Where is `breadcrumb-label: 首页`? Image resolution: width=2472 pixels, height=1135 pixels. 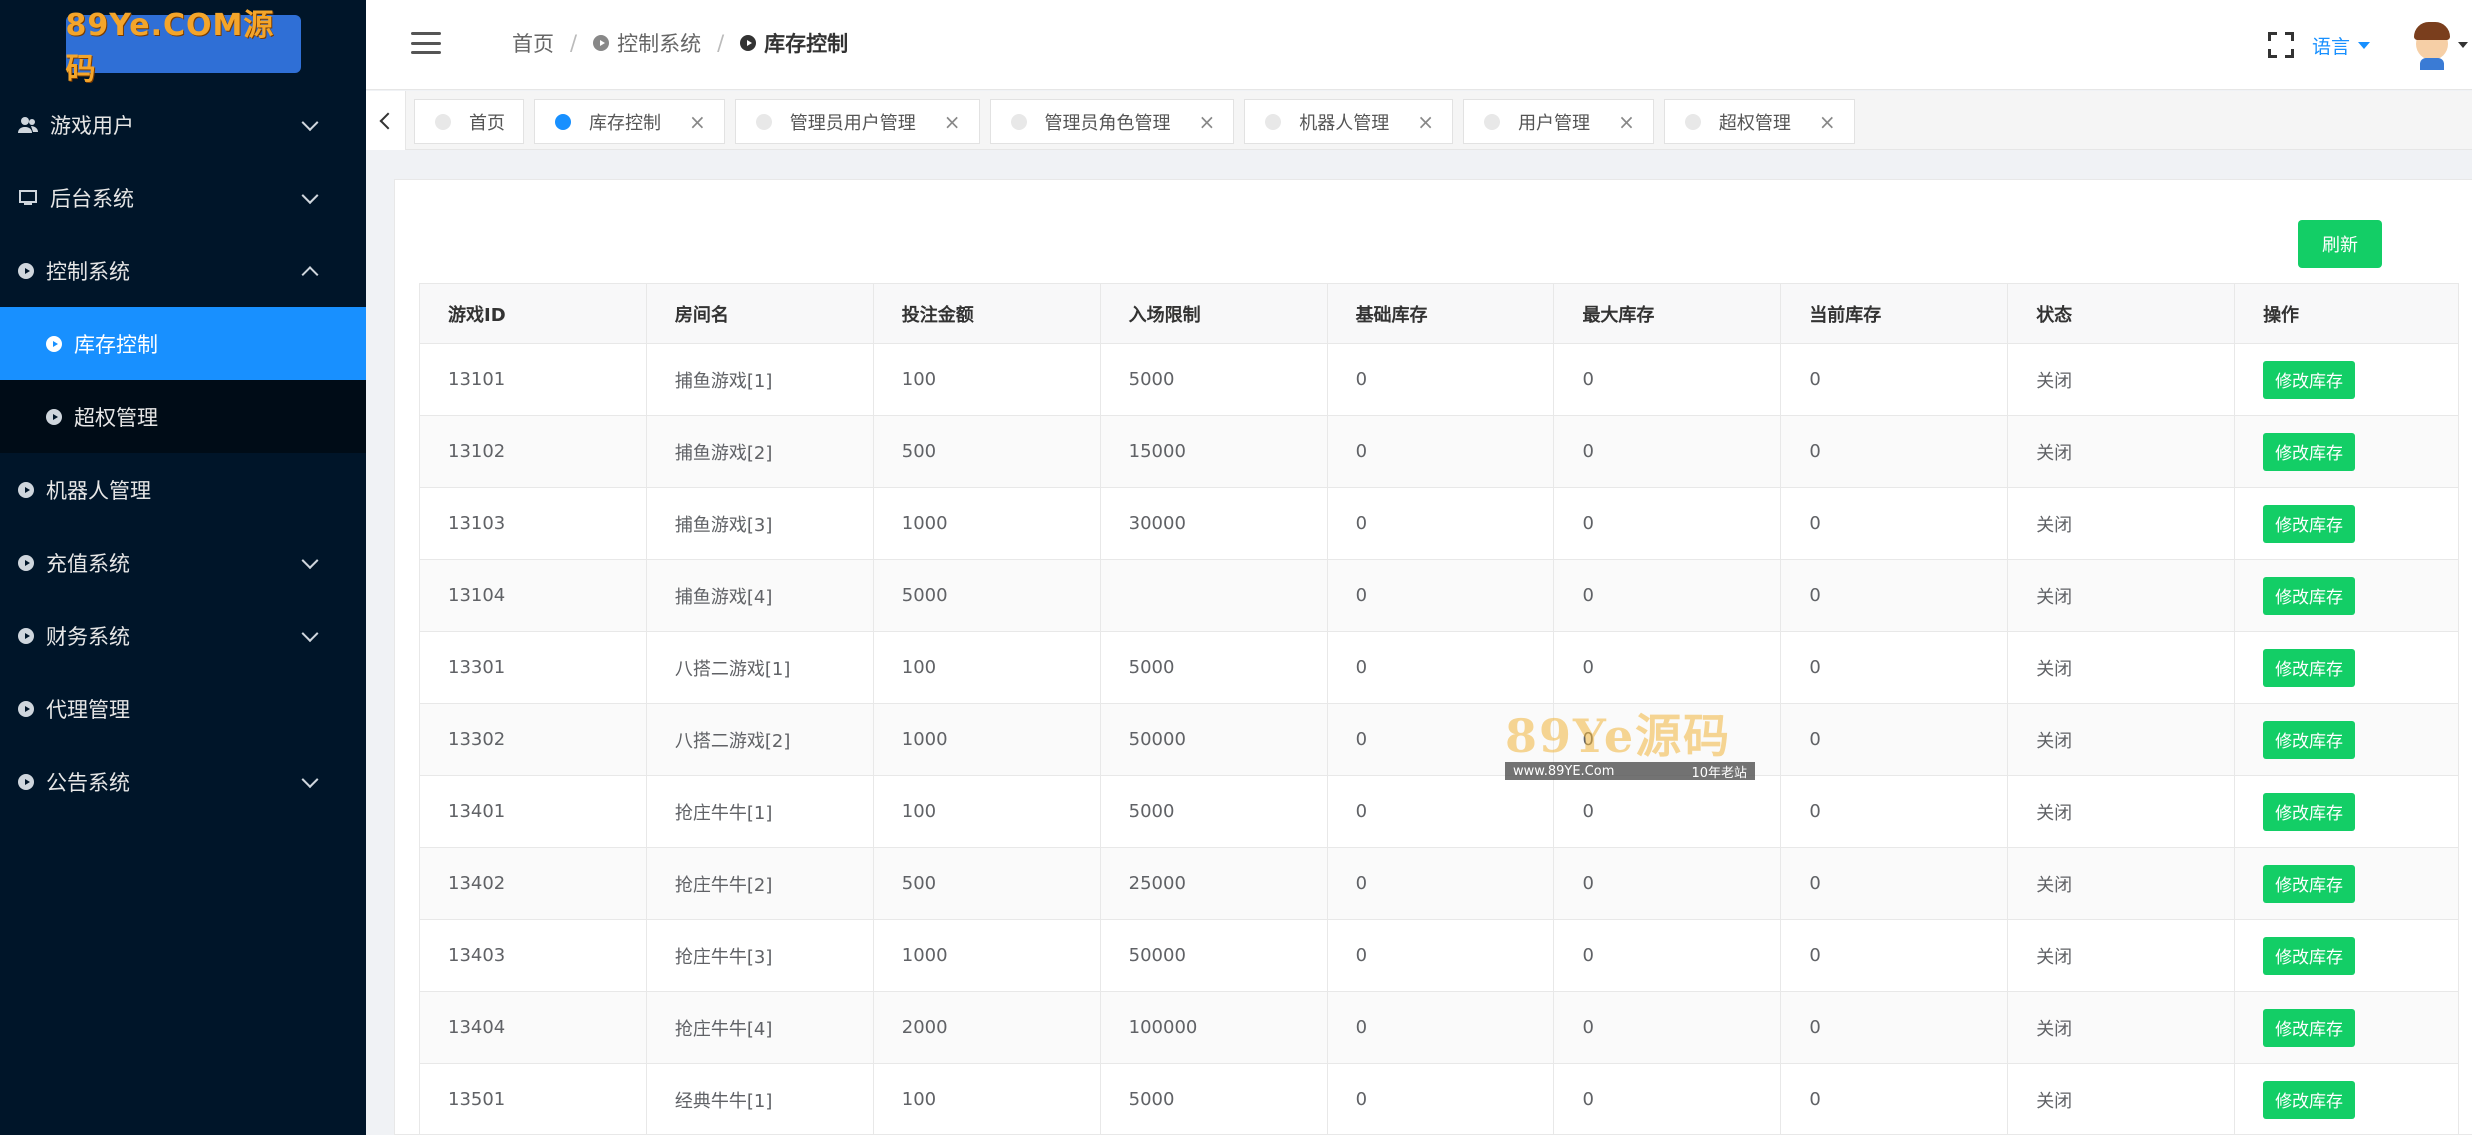
breadcrumb-label: 首页 is located at coordinates (533, 44).